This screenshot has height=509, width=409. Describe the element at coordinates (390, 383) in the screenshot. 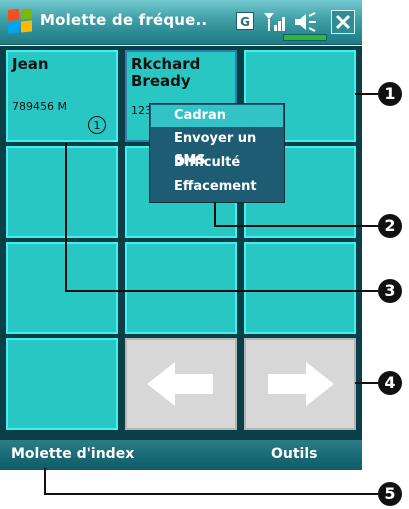

I see `callout-badge-4: 4` at that location.